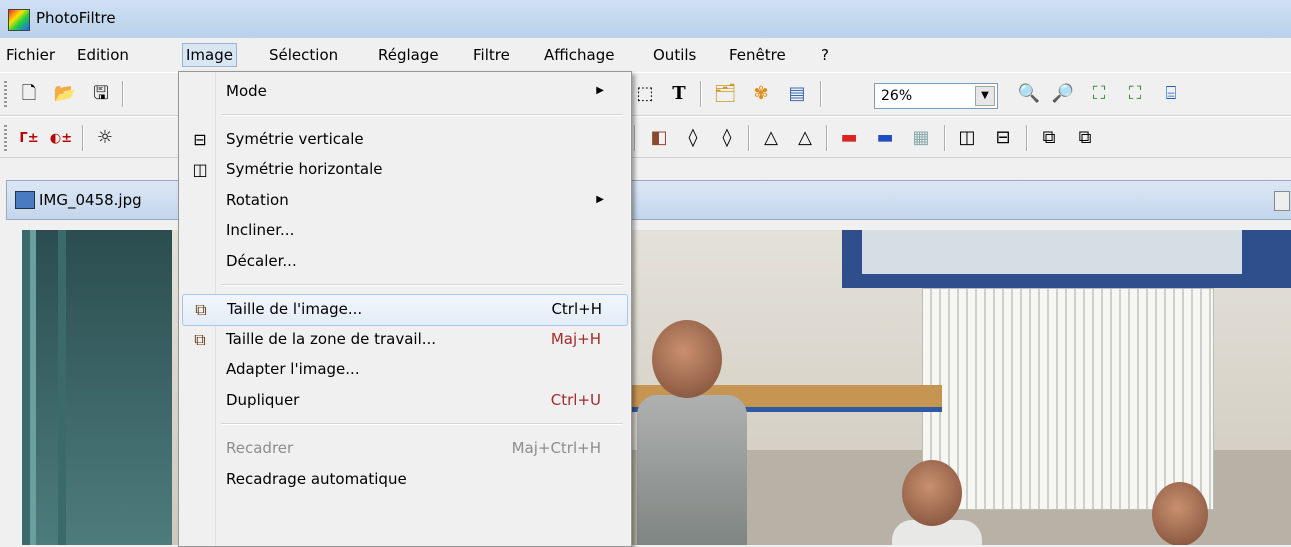 This screenshot has width=1291, height=547. Describe the element at coordinates (679, 94) in the screenshot. I see `text-tool-icon: T` at that location.